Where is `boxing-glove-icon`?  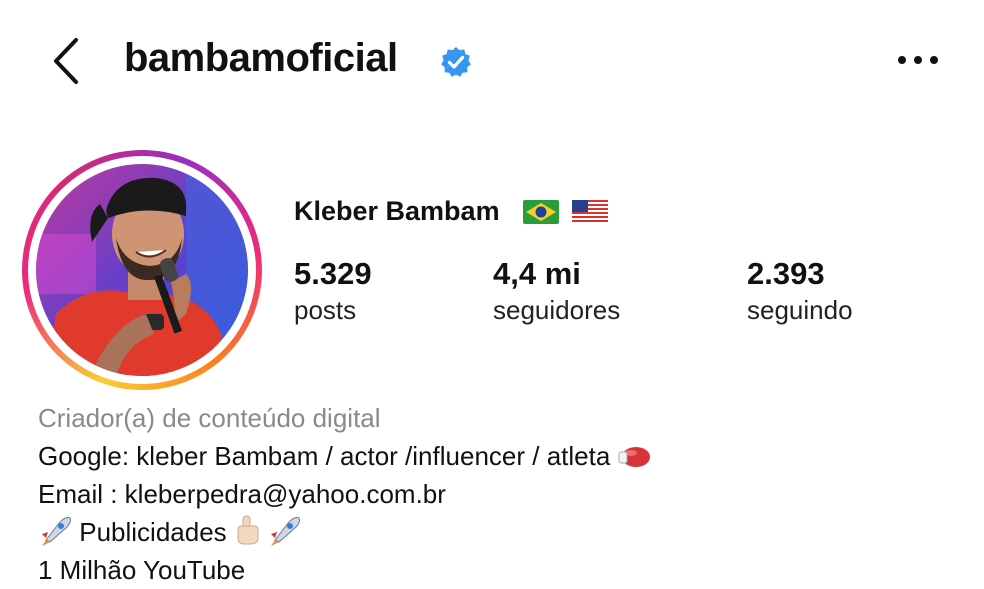
boxing-glove-icon is located at coordinates (634, 457).